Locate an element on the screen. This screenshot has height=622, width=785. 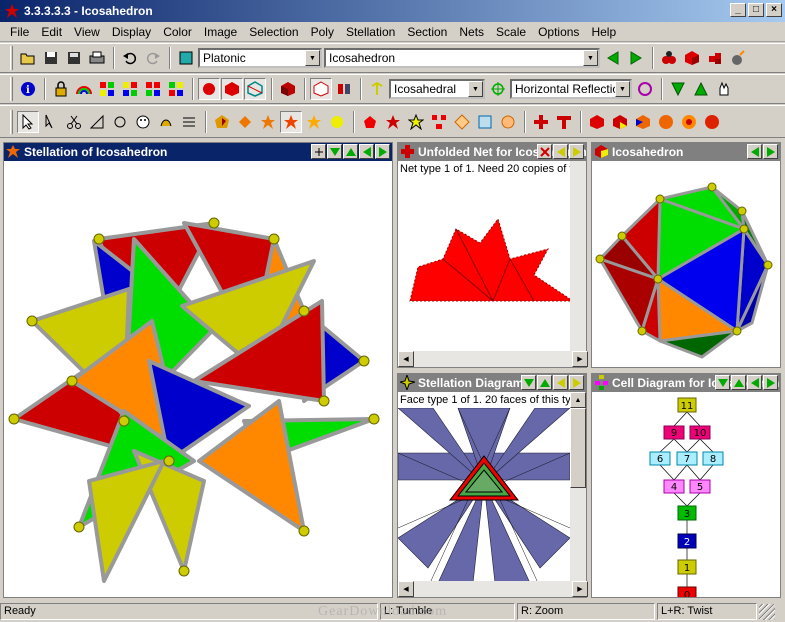
solid-cube-icon is located at coordinates (232, 89).